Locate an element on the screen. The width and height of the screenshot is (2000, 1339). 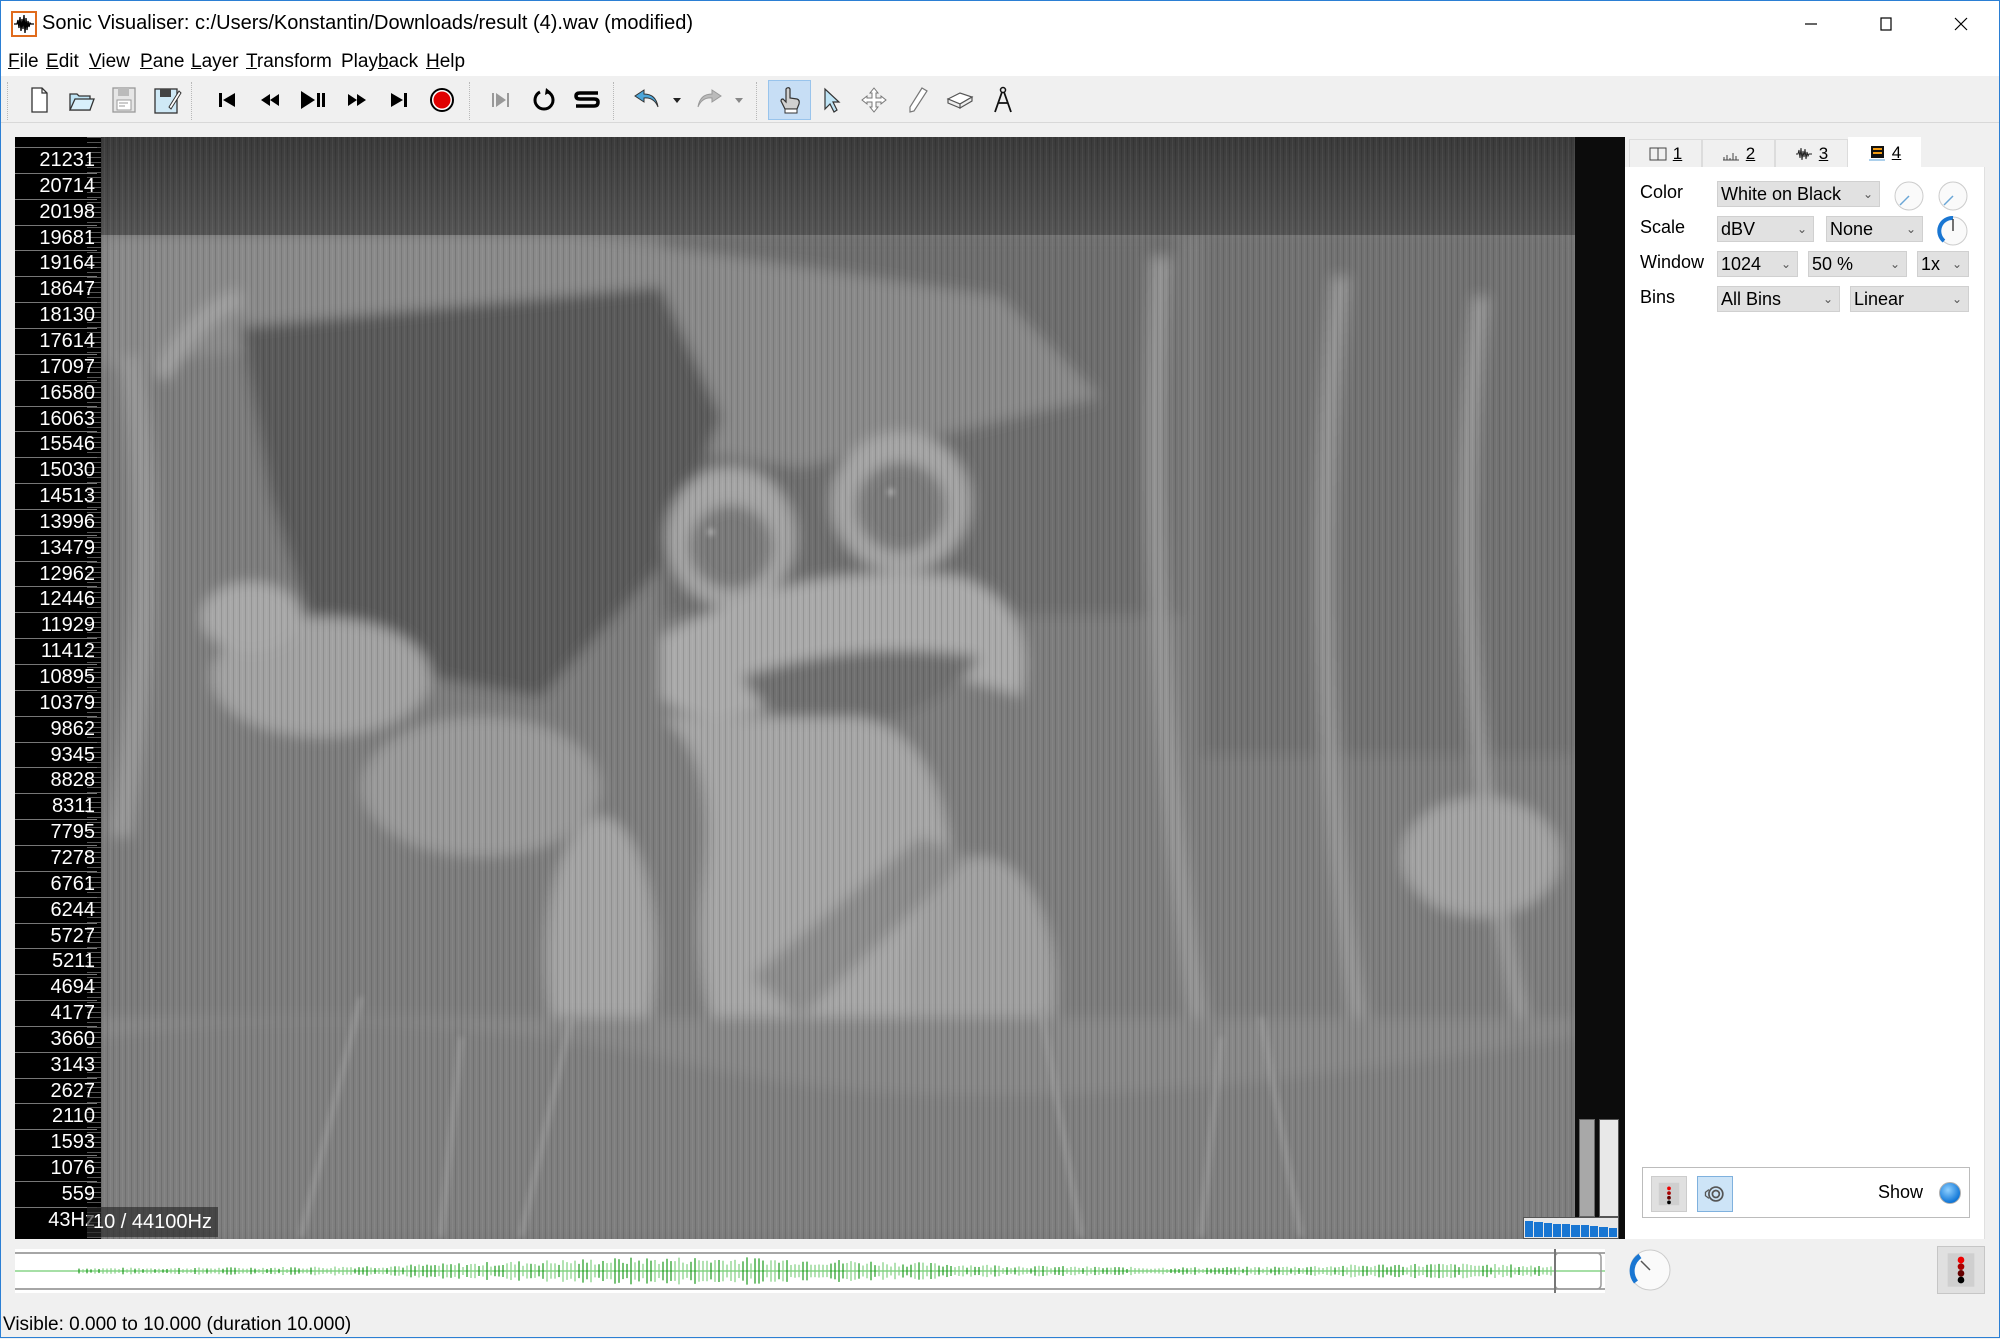
play-pause-button is located at coordinates (313, 100).